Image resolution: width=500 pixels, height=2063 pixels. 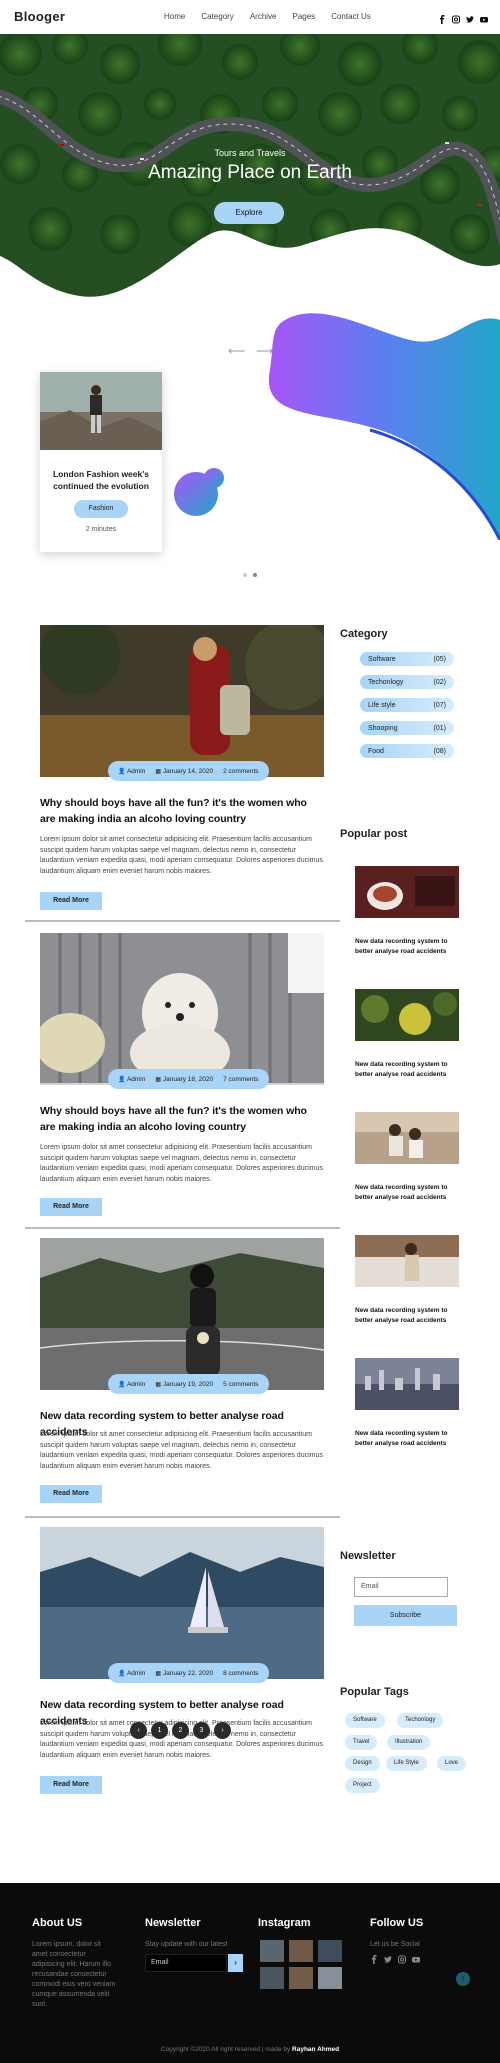 What do you see at coordinates (122, 771) in the screenshot?
I see `user-icon: 👤` at bounding box center [122, 771].